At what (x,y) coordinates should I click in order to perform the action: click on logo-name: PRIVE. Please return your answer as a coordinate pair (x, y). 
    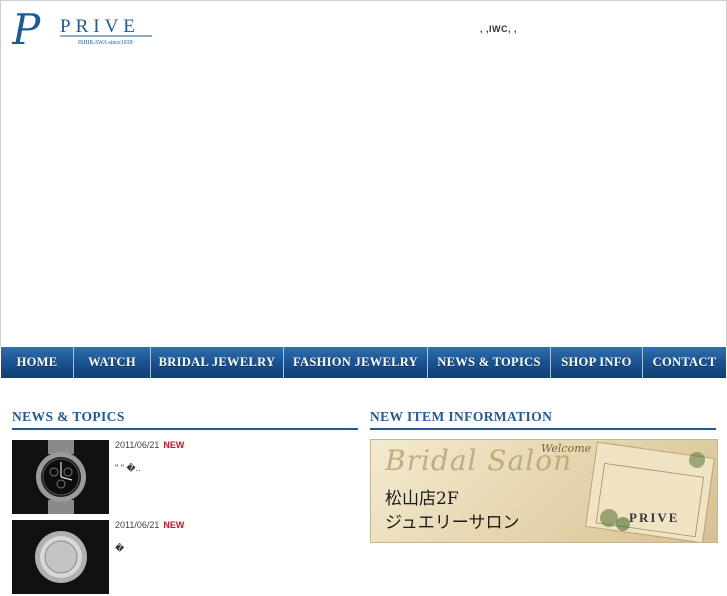
    Looking at the image, I should click on (100, 26).